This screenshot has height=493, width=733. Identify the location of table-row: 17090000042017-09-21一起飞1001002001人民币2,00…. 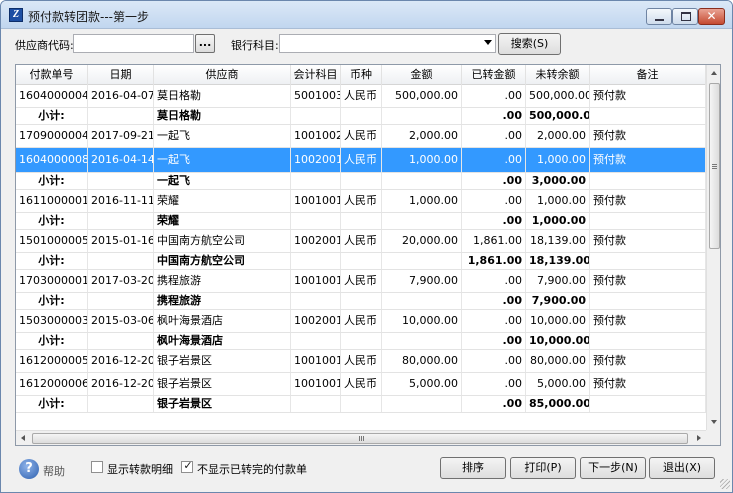
(361, 136).